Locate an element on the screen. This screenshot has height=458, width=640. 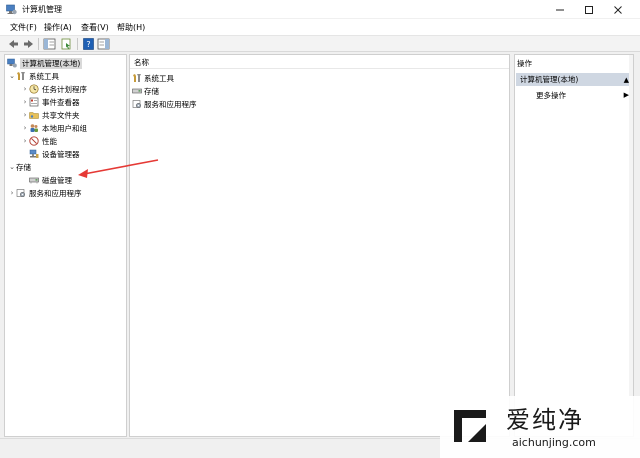
action-section-header: 计算机管理(本地) ▲ is located at coordinates (574, 79).